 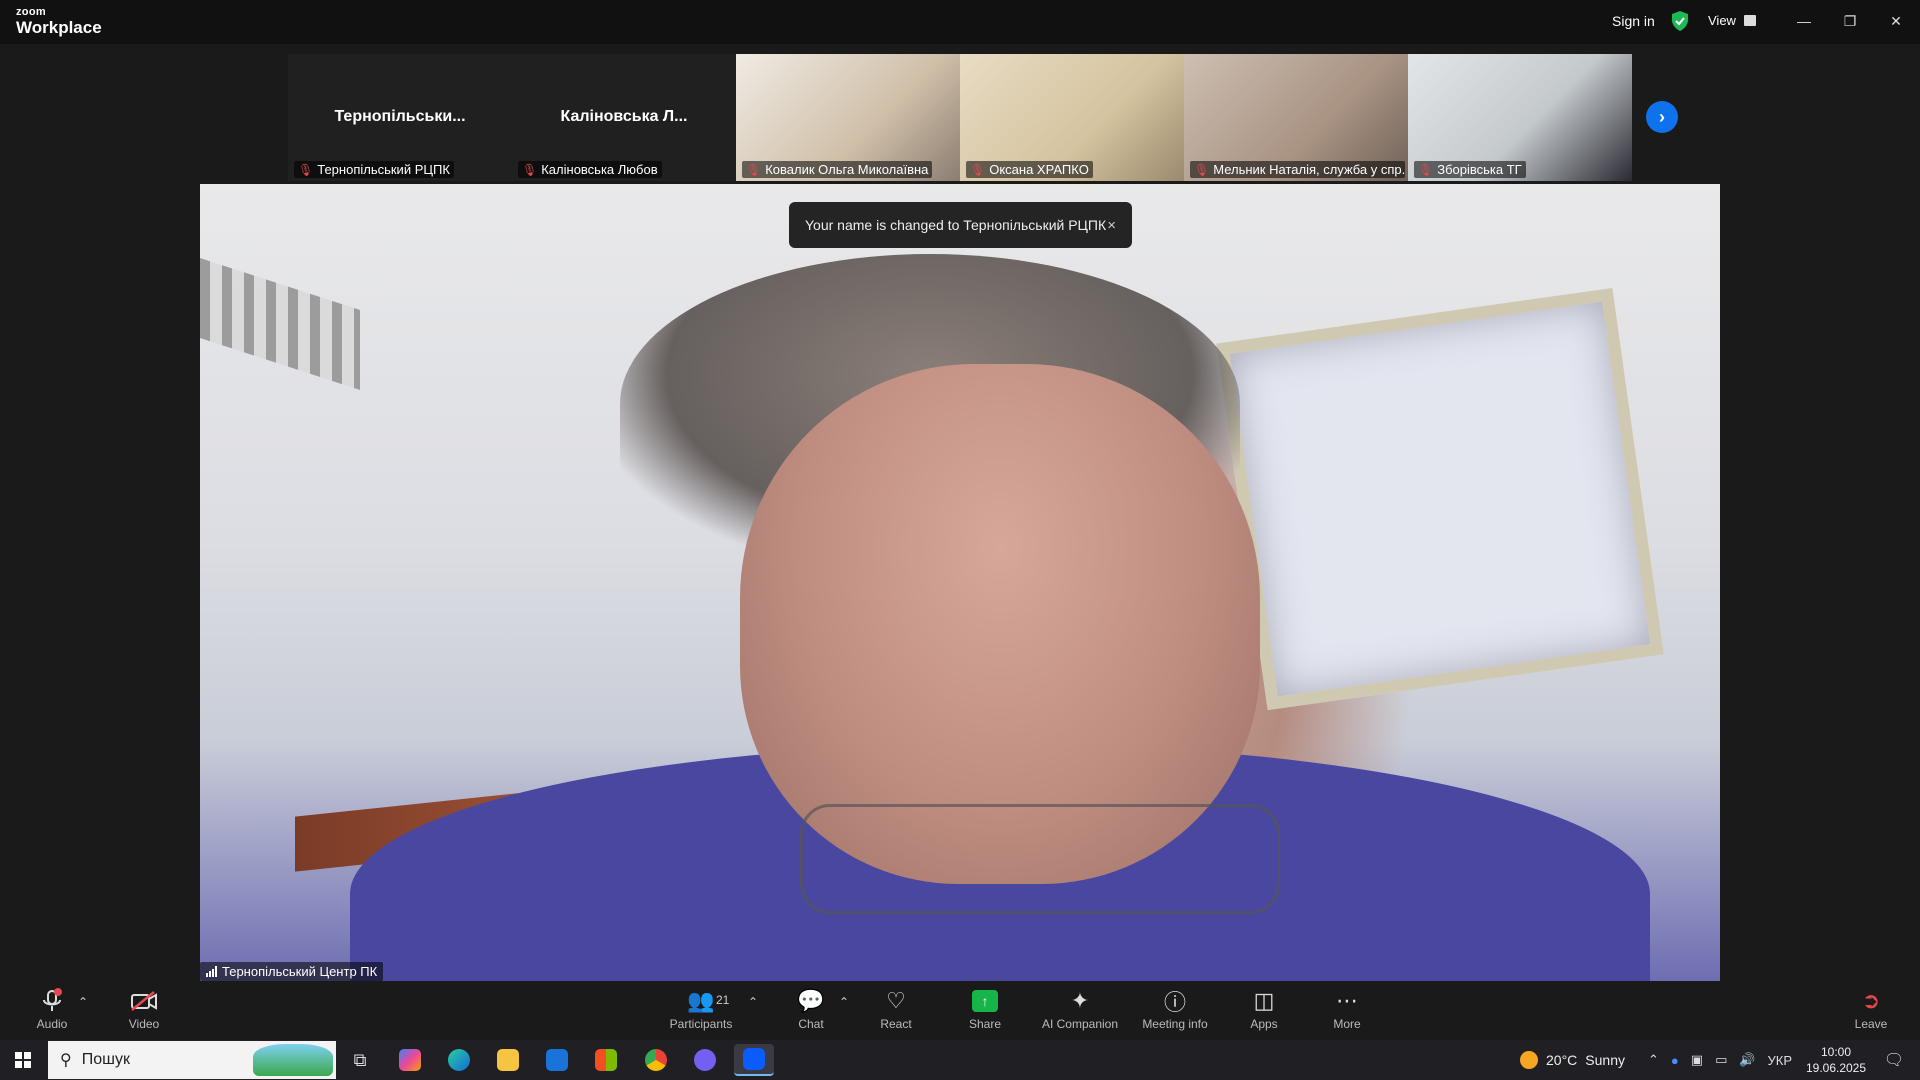 I want to click on participant-label: 🎙 Ковалик Ольга Миколаївна, so click(x=837, y=169).